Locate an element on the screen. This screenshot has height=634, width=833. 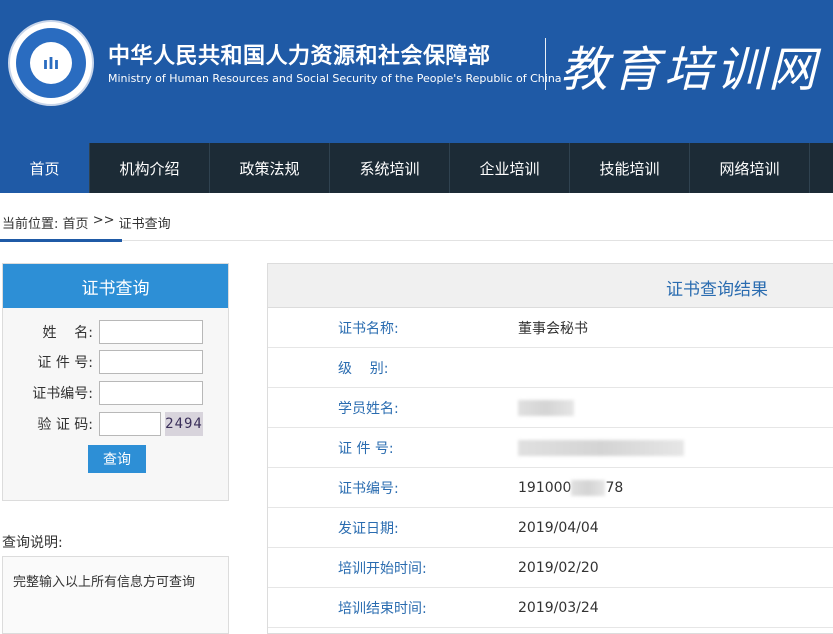
site-title: 教育培训网 is located at coordinates (690, 70).